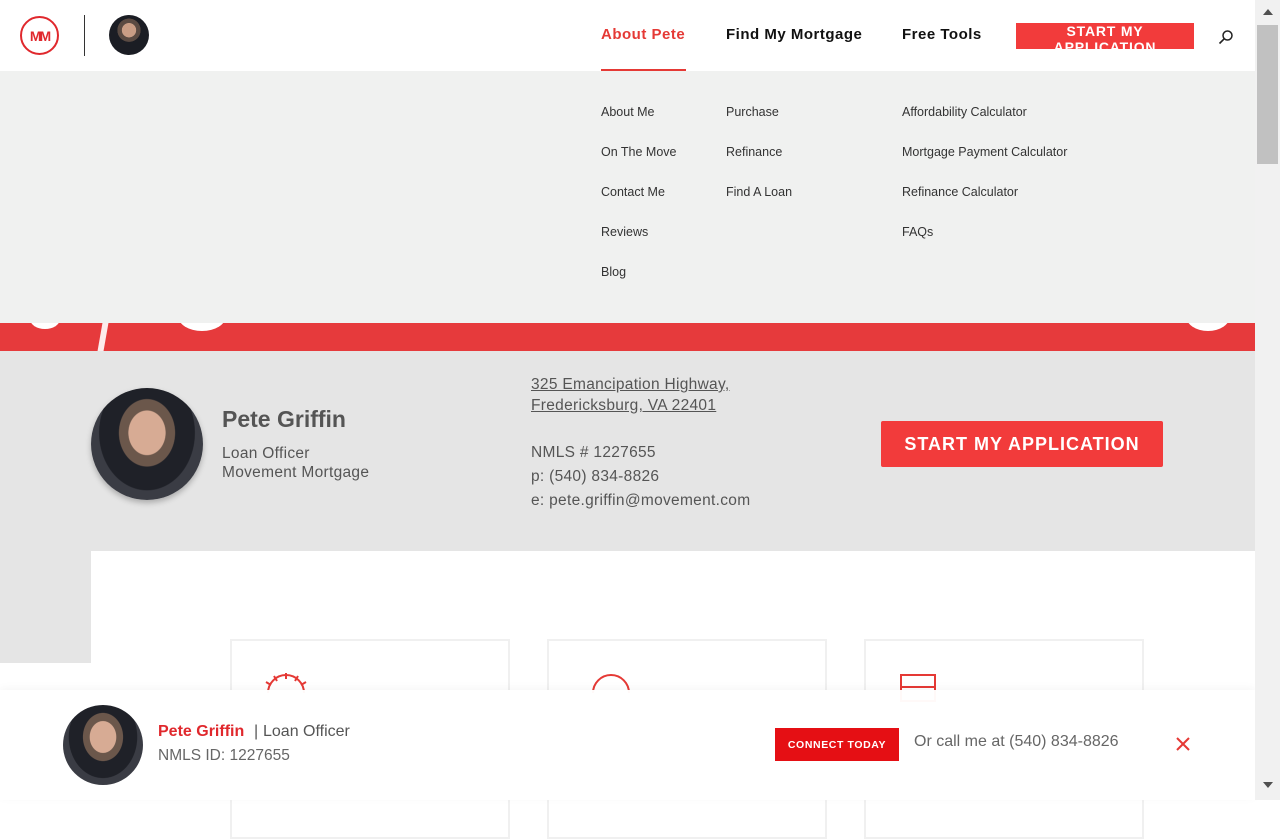 This screenshot has width=1280, height=839. Describe the element at coordinates (1105, 39) in the screenshot. I see `header-apply-button: START MY APPLICATION` at that location.